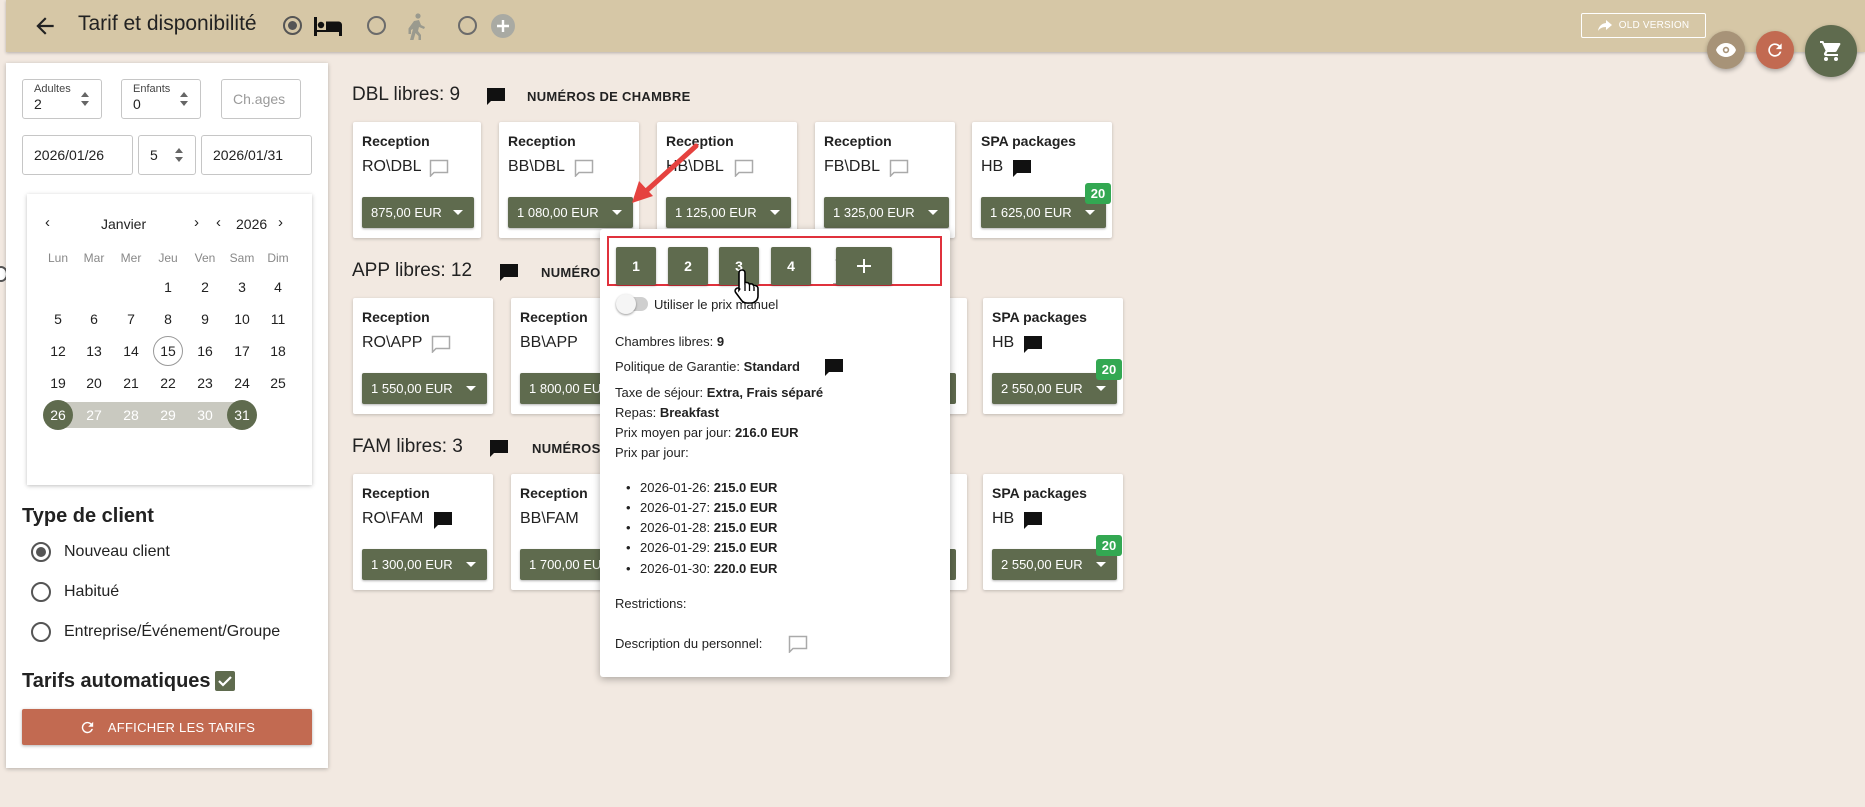  What do you see at coordinates (62, 99) in the screenshot?
I see `adults-field: Adultes 2` at bounding box center [62, 99].